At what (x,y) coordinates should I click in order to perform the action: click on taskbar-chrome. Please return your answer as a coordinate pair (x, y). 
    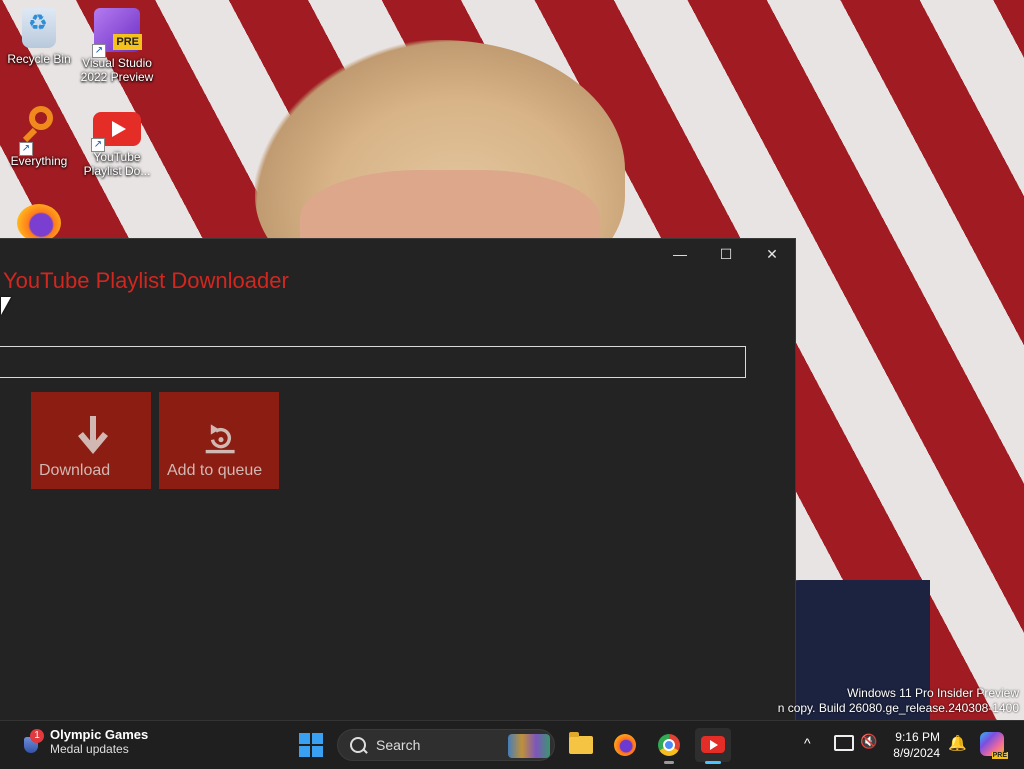
    Looking at the image, I should click on (669, 746).